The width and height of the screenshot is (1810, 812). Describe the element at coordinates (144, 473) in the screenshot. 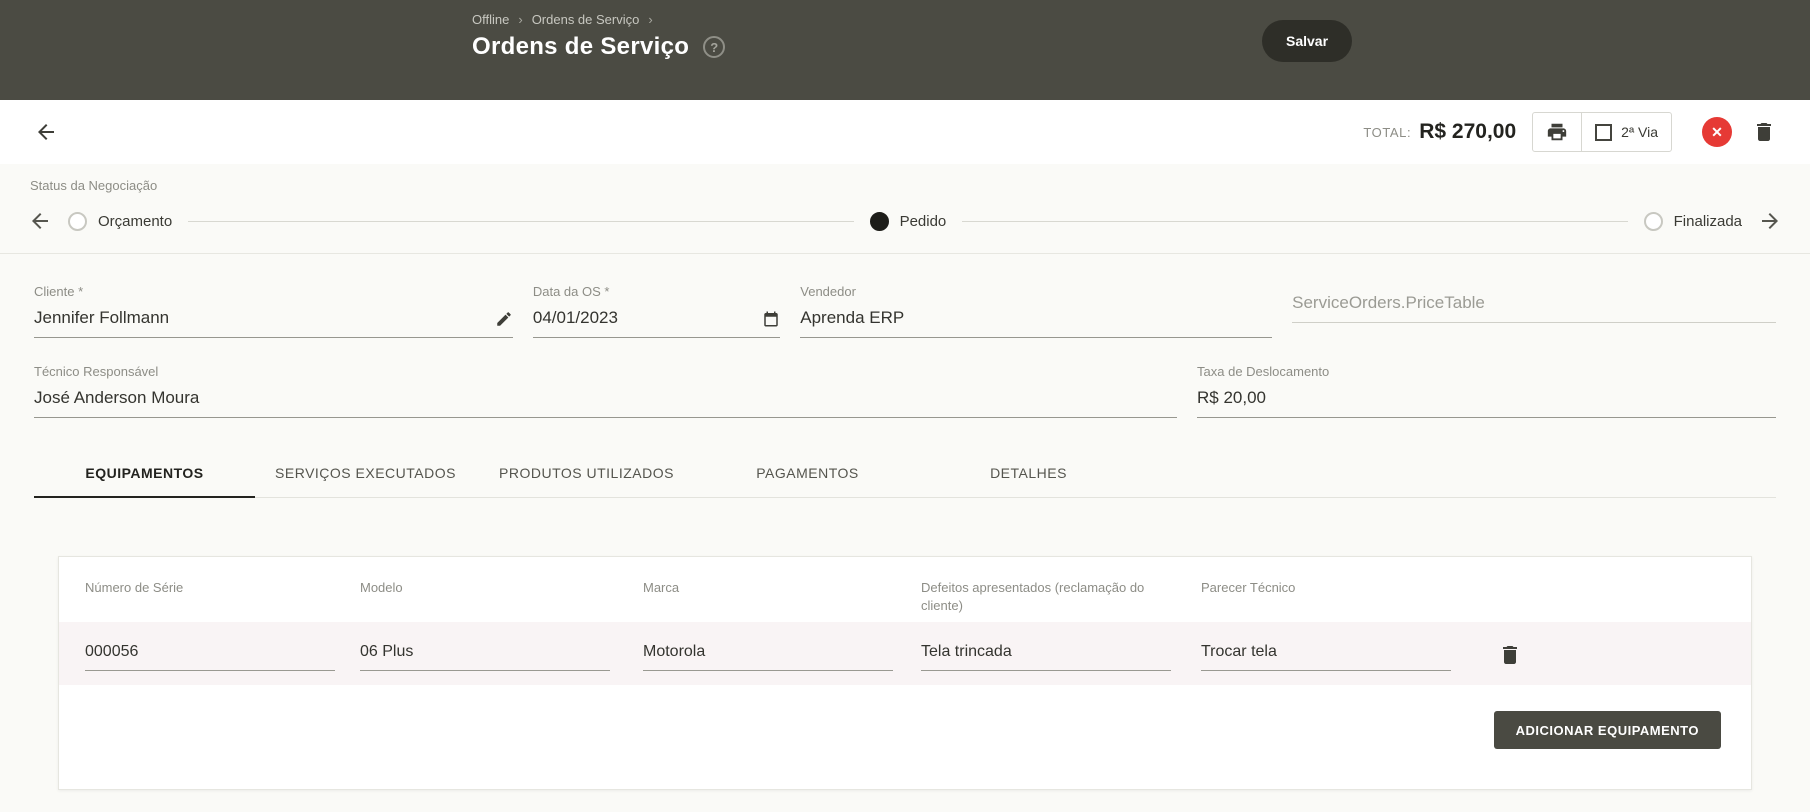

I see `tab-equipamentos: EQUIPAMENTOS` at that location.